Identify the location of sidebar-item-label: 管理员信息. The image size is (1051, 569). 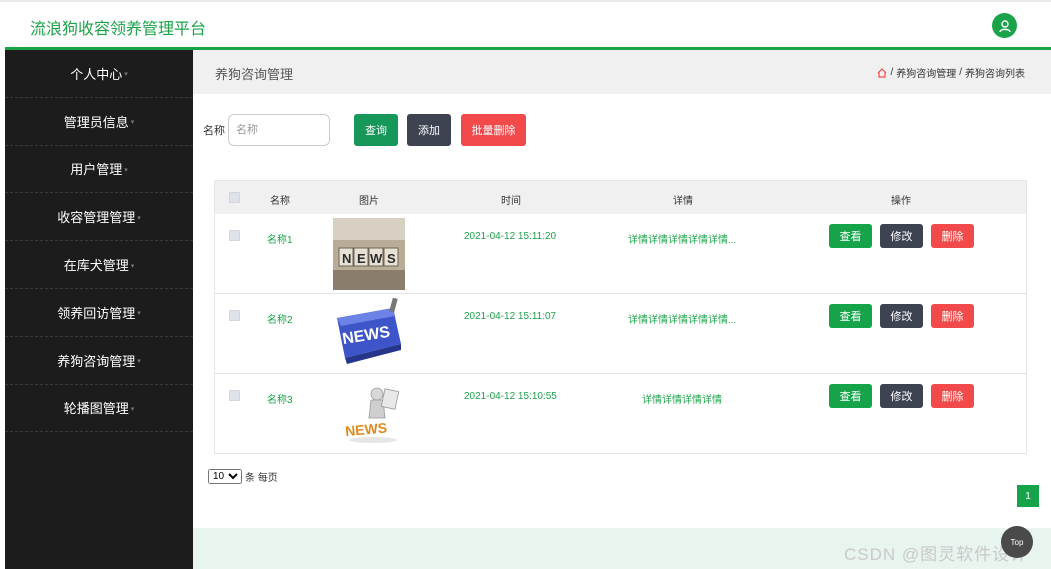
(96, 122).